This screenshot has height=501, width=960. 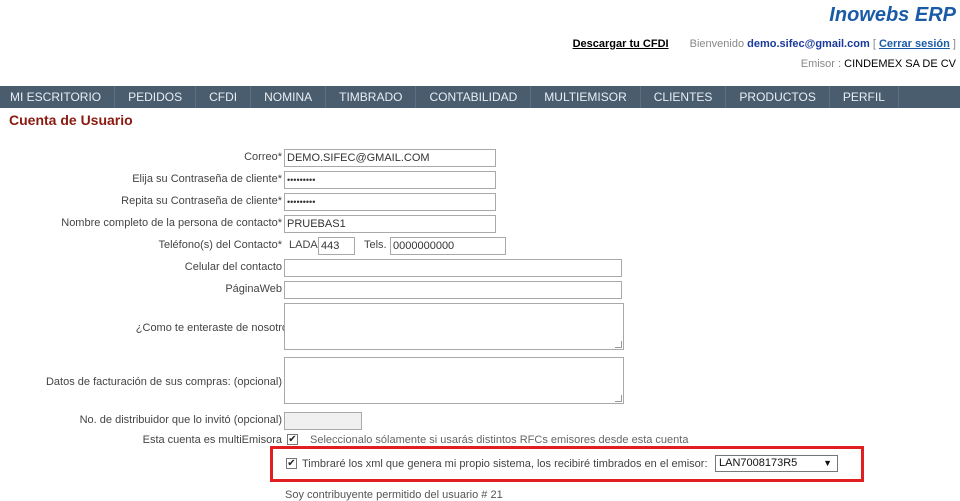 I want to click on password-label: Elija su Contraseña de cliente*, so click(x=207, y=179).